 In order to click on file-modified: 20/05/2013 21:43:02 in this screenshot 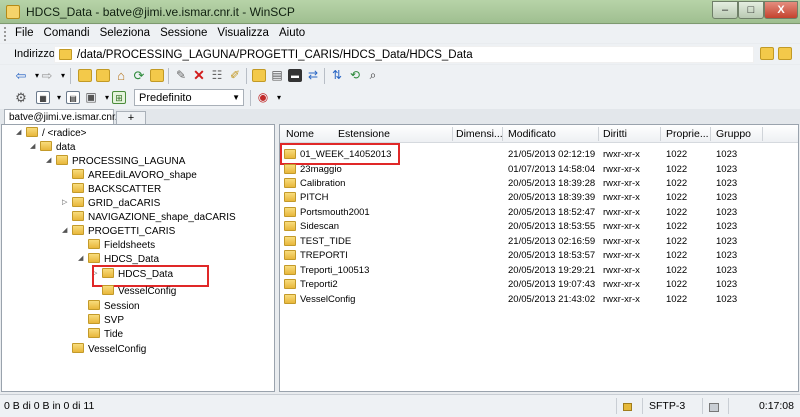, I will do `click(552, 299)`.